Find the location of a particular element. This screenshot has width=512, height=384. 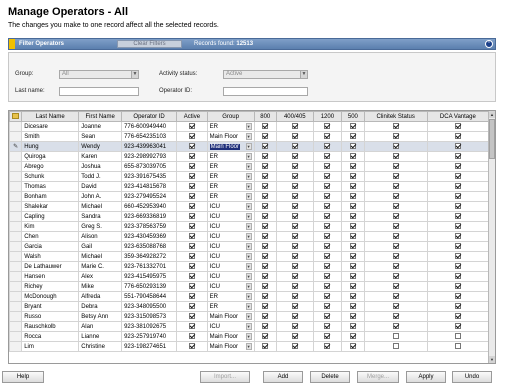

table-row: Thomas David 923-414815678 ER ▼ is located at coordinates (249, 186).